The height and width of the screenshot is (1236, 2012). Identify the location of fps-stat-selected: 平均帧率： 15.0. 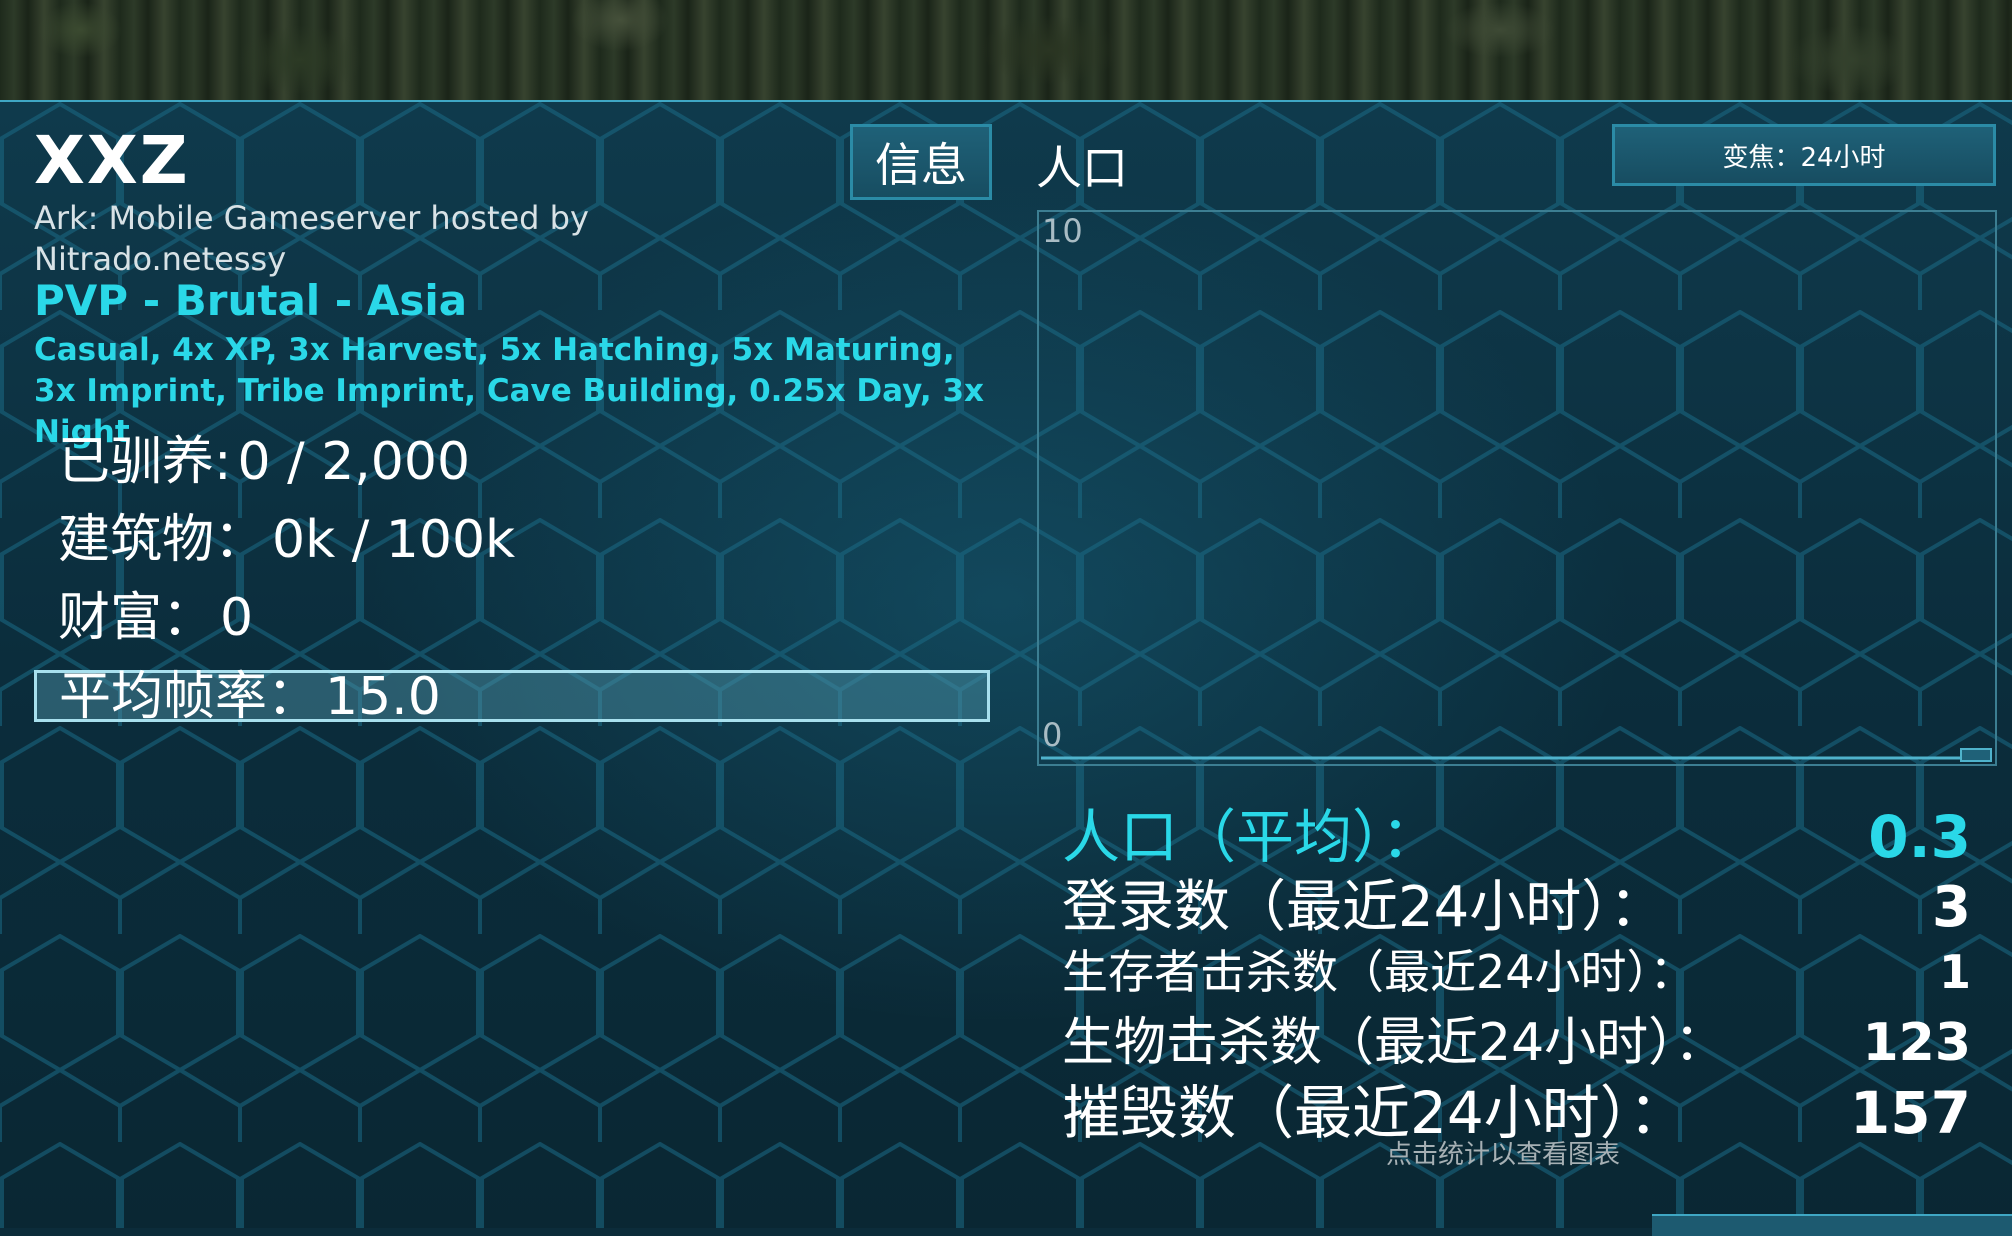
(512, 696).